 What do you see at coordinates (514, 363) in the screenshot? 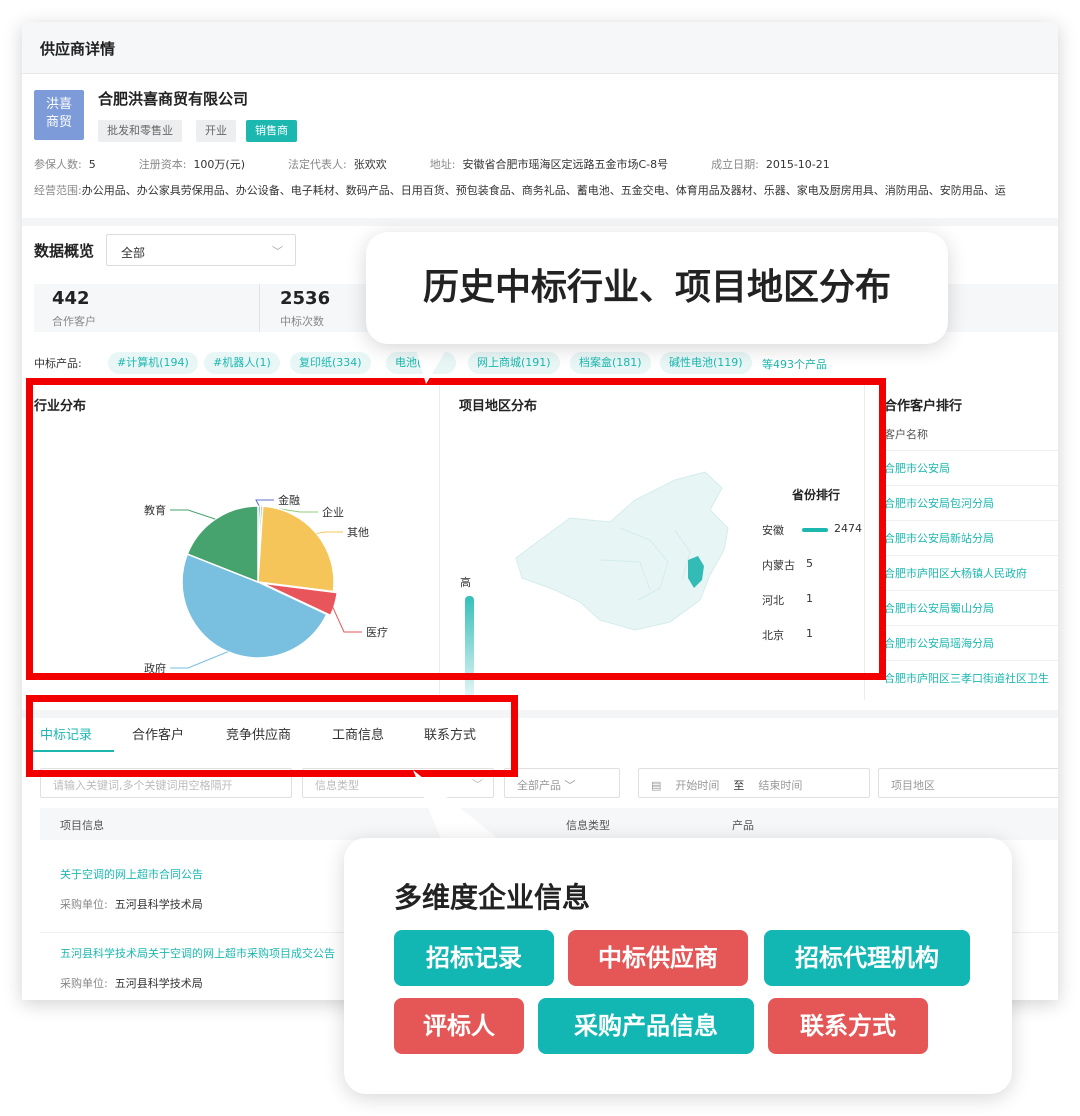
I see `product-pill: 网上商城(191)` at bounding box center [514, 363].